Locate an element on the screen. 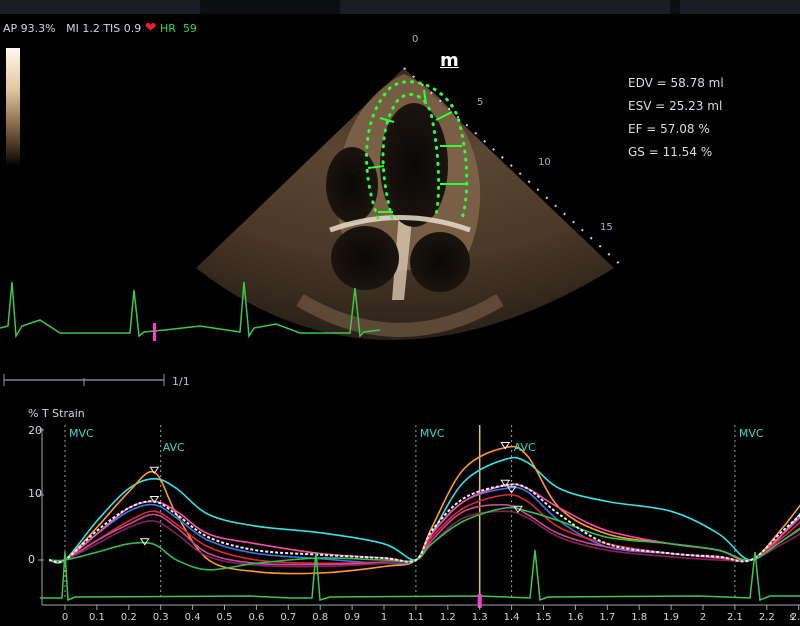 Image resolution: width=800 pixels, height=626 pixels. x-tick-label: 0.2 is located at coordinates (128, 617).